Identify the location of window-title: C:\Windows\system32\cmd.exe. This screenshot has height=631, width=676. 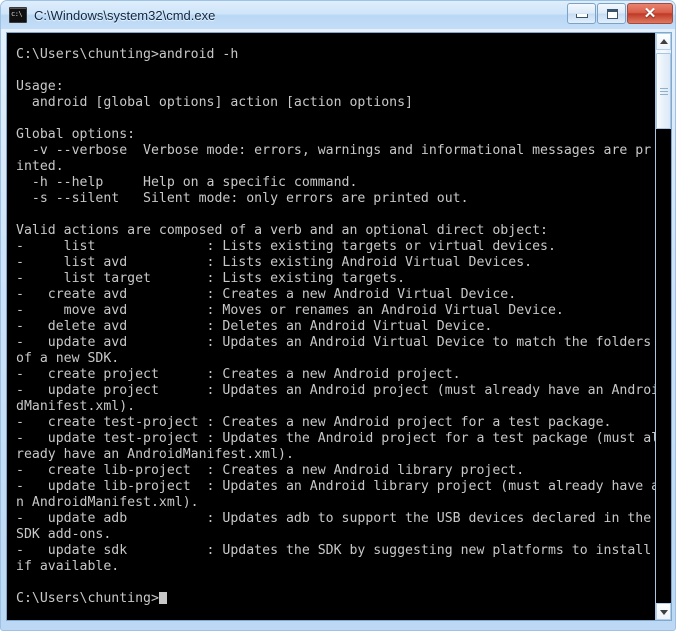
(125, 15).